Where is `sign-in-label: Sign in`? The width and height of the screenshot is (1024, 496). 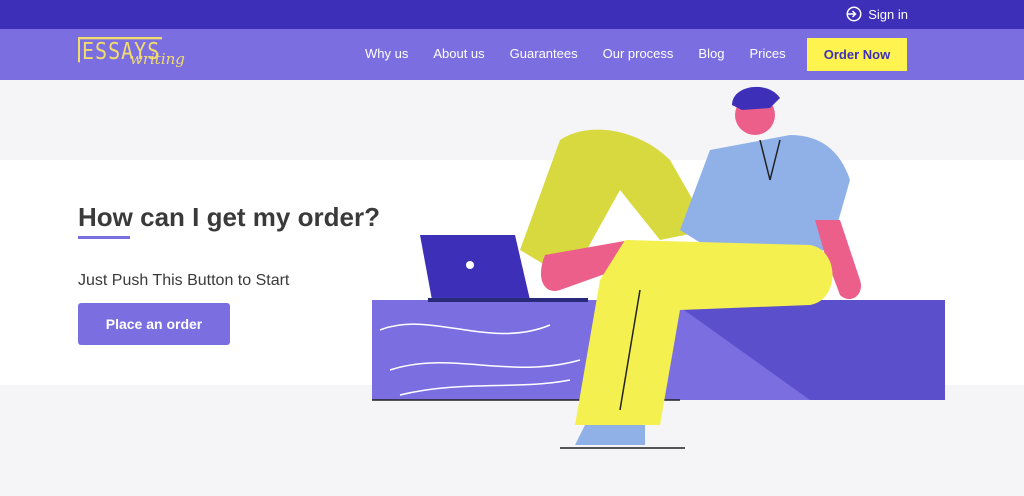
sign-in-label: Sign in is located at coordinates (888, 14).